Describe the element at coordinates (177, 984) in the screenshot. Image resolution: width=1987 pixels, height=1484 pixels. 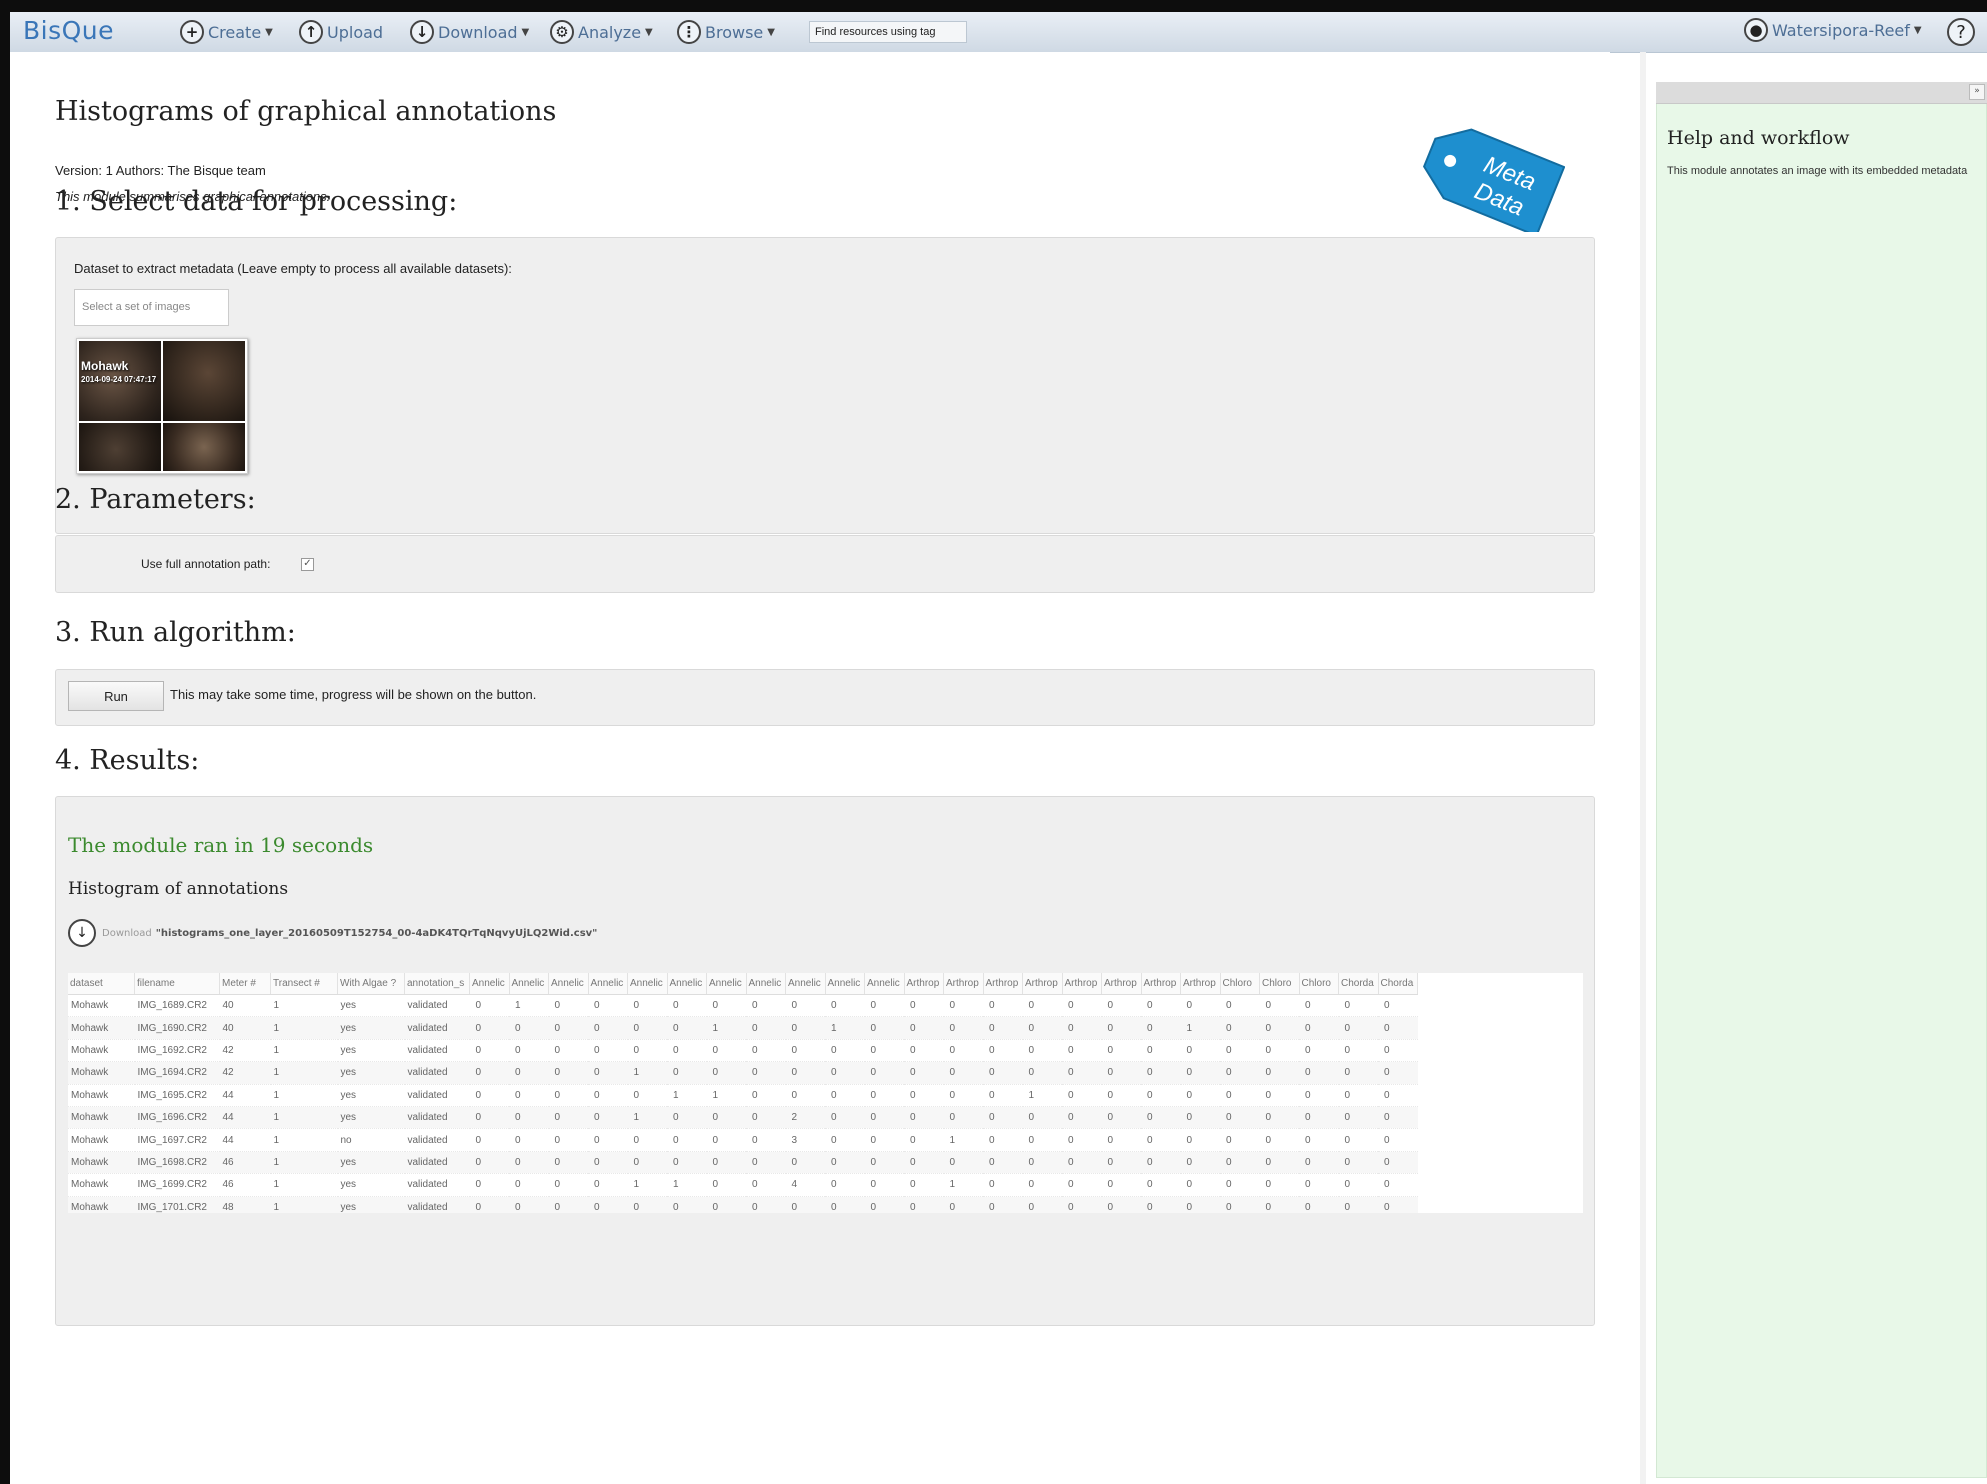
I see `table-header-cell: filename` at that location.